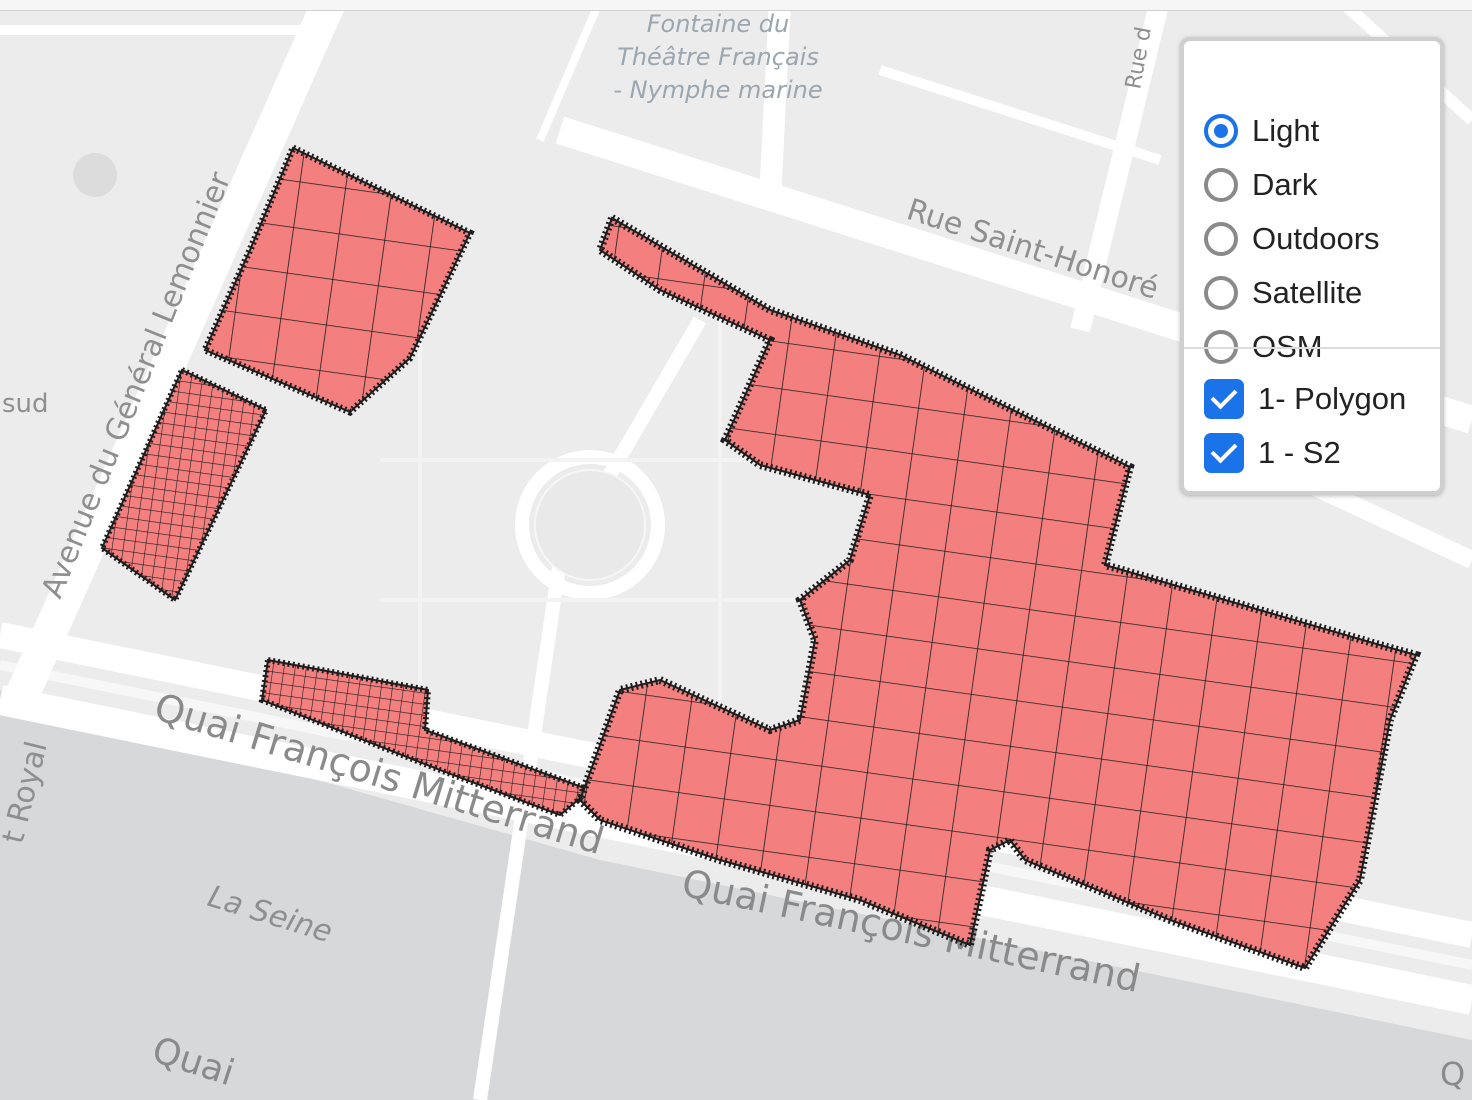  I want to click on layer-option-dark: Dark, so click(1260, 185).